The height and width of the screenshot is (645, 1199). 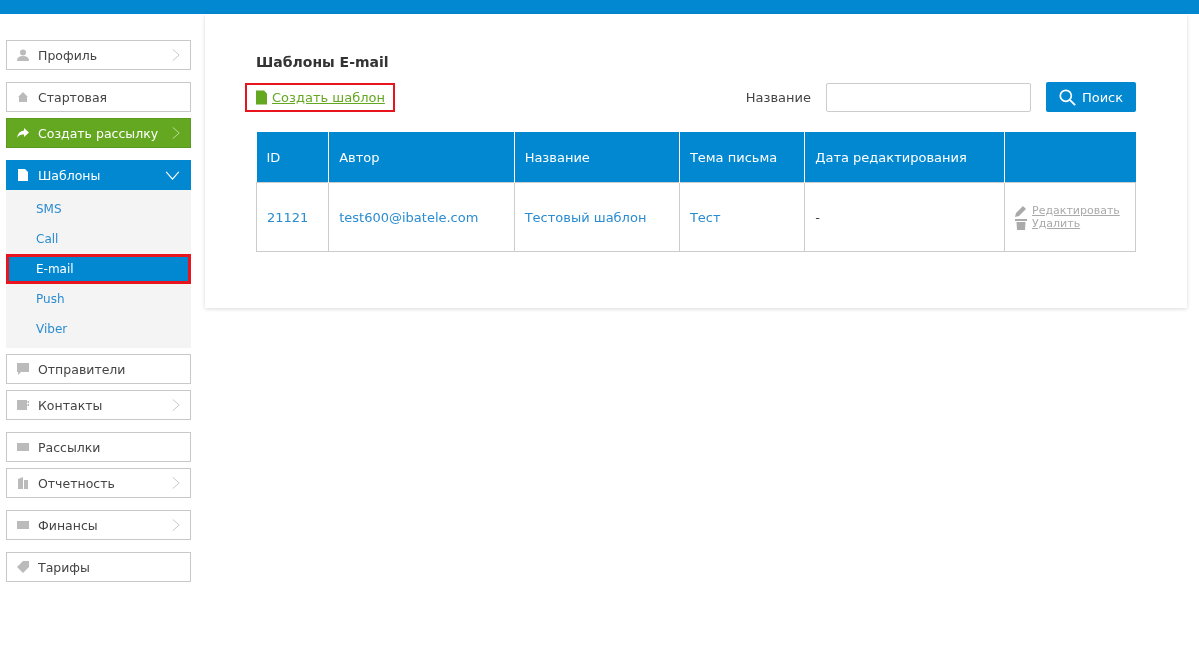 I want to click on person-icon, so click(x=23, y=55).